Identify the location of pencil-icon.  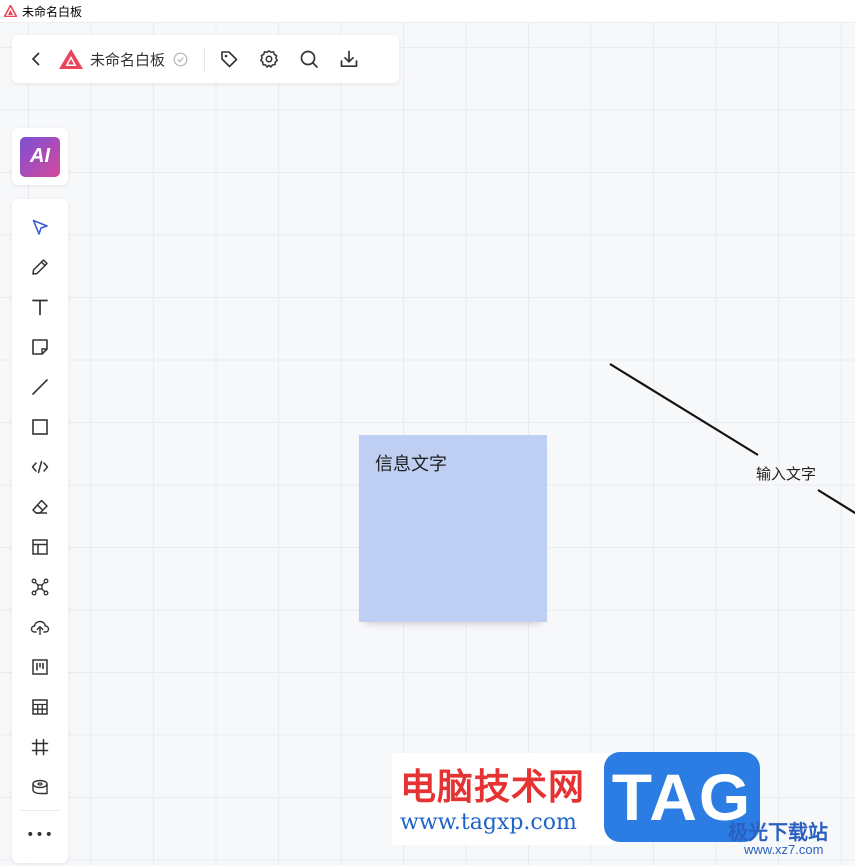
(40, 267).